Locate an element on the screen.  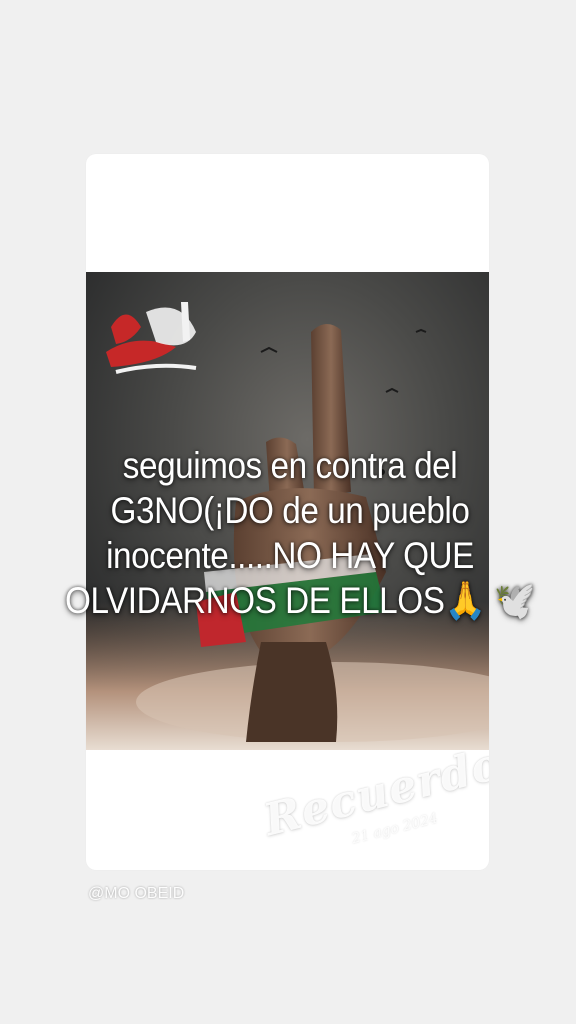
caption-line-2: G3NO(¡DO de un pueblo is located at coordinates (290, 510).